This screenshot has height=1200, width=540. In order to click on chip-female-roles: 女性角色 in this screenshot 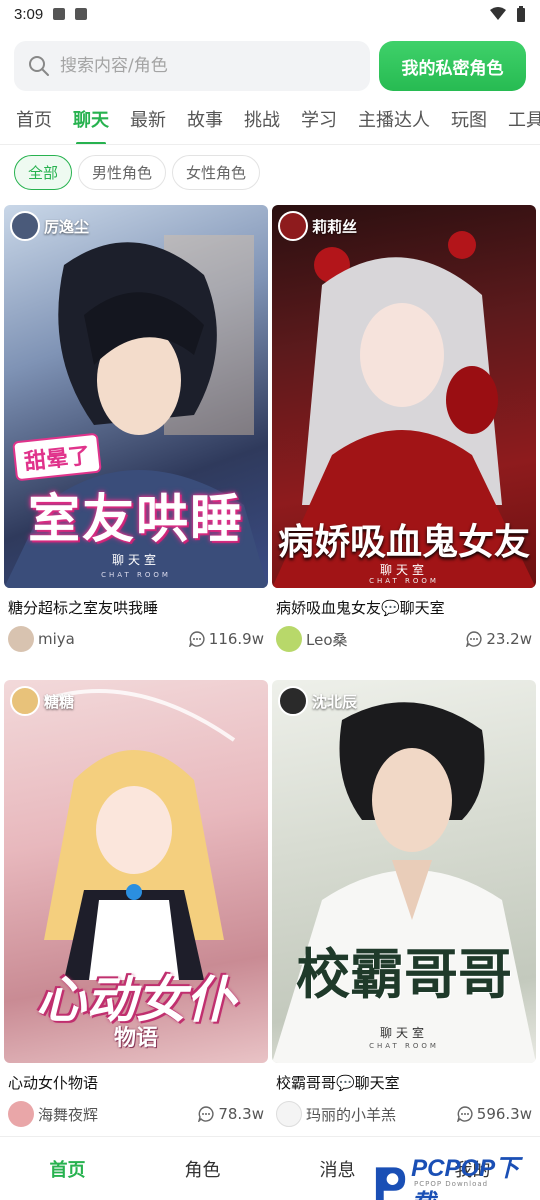, I will do `click(216, 172)`.